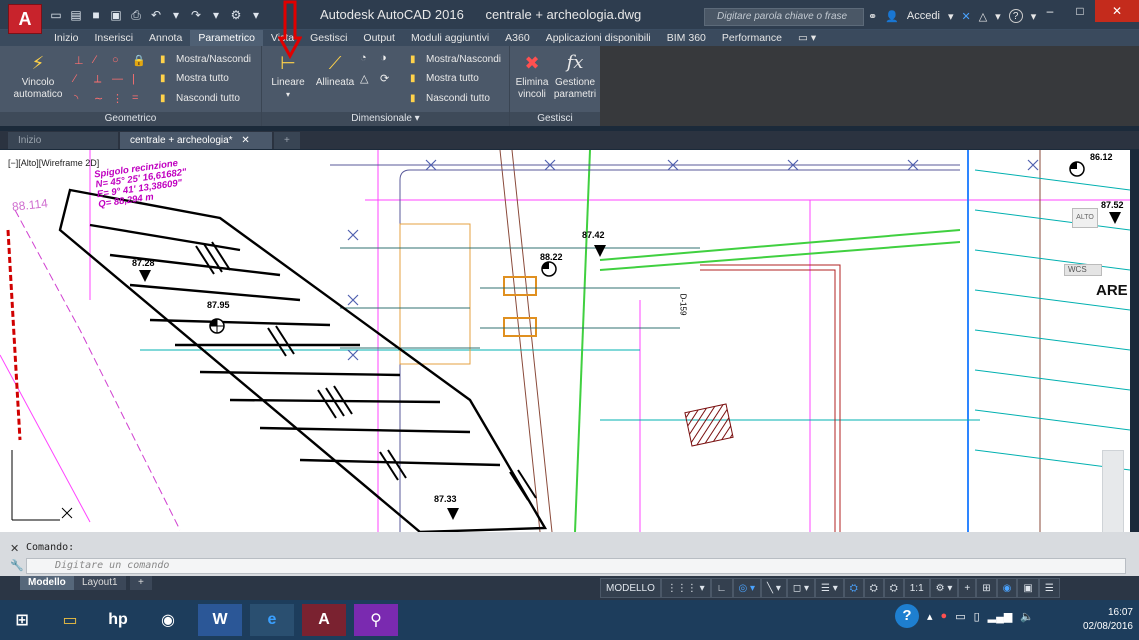 Image resolution: width=1139 pixels, height=640 pixels. What do you see at coordinates (383, 58) in the screenshot?
I see `radius-dim-icon: ◑` at bounding box center [383, 58].